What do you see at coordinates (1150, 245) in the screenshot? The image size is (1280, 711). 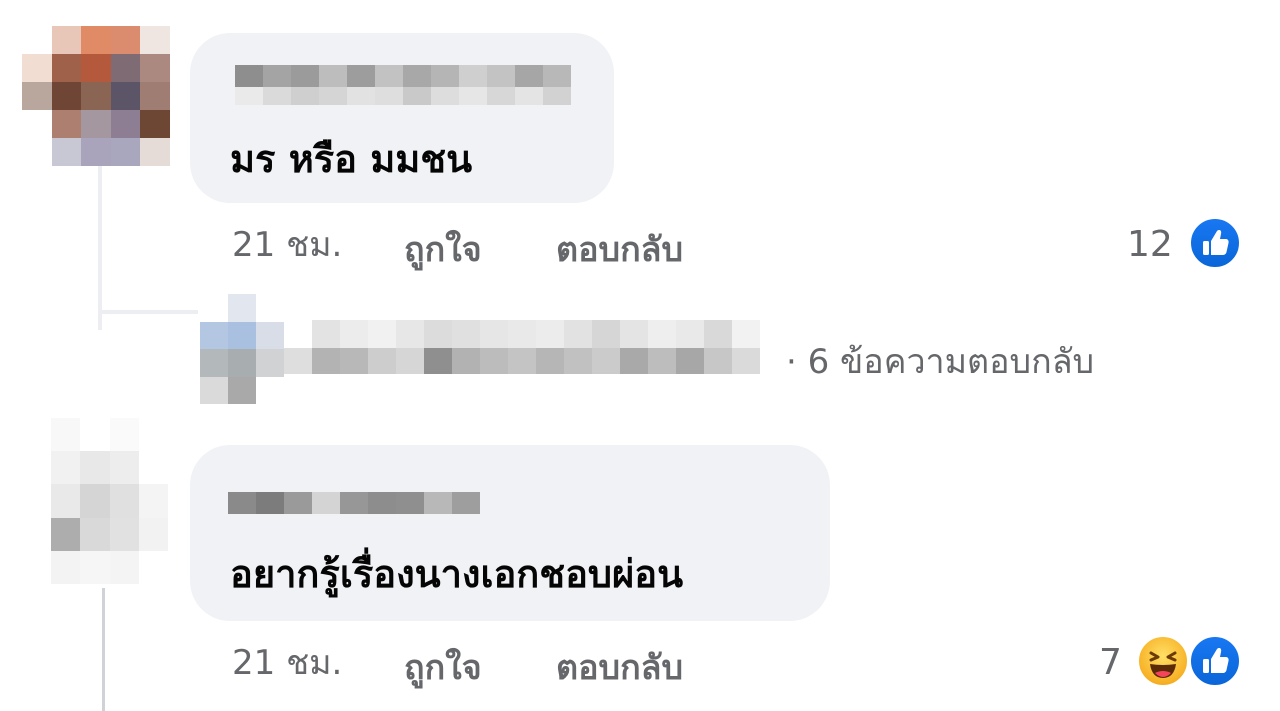 I see `reaction-count: 12` at bounding box center [1150, 245].